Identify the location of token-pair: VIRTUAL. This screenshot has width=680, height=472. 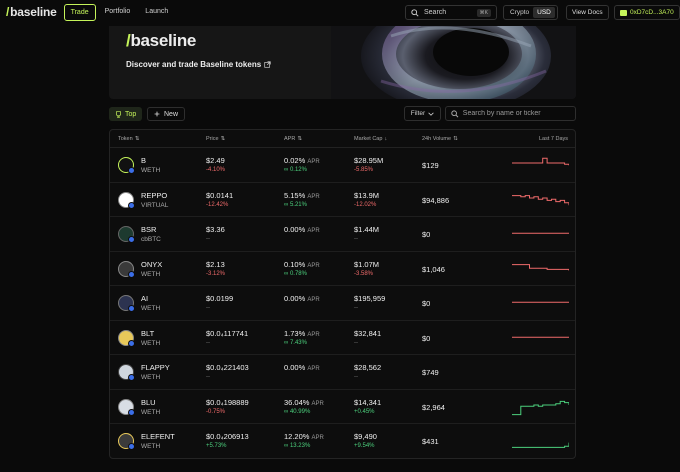
(155, 205).